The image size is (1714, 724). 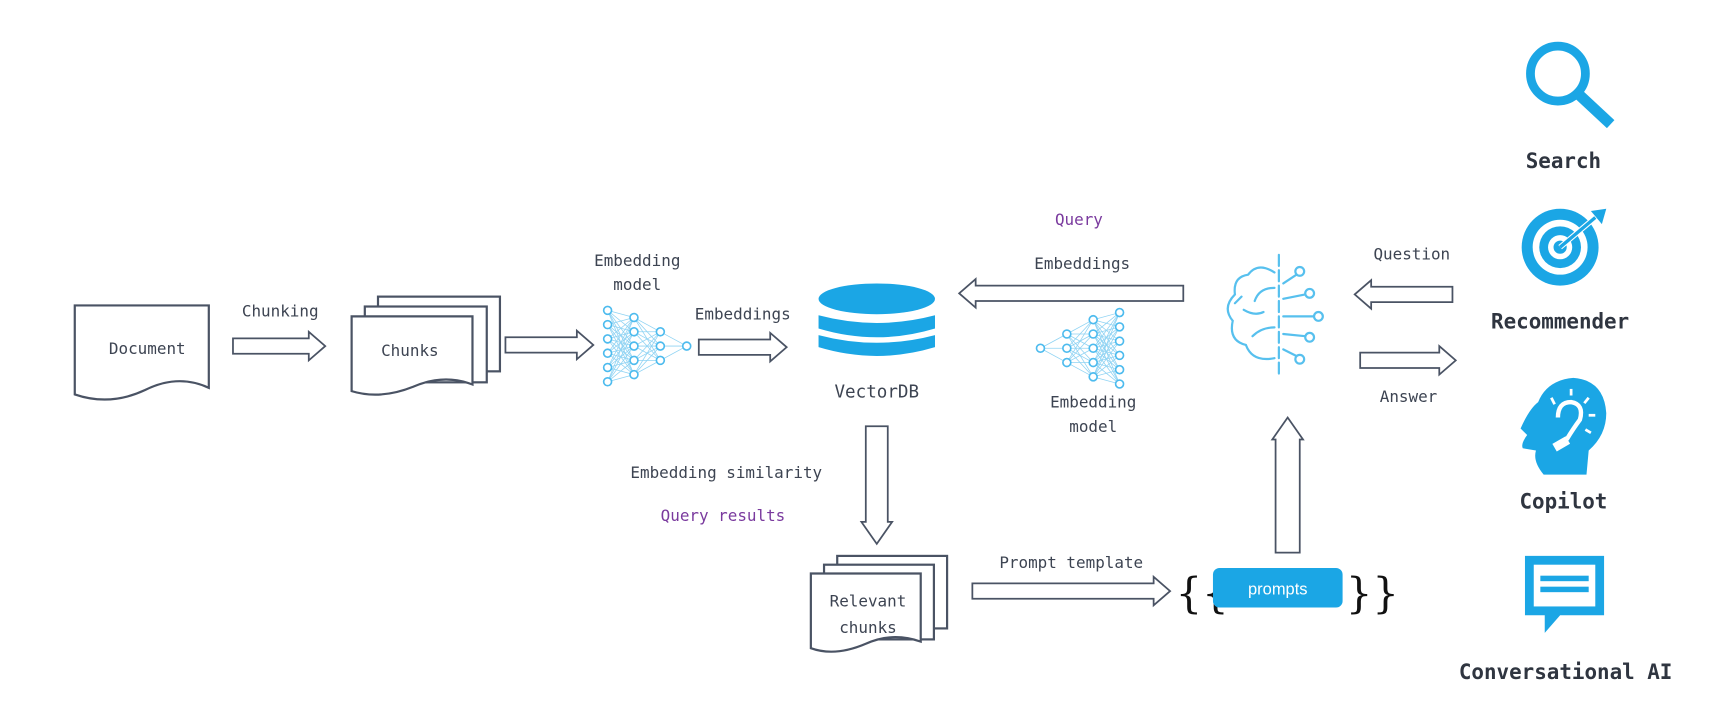 What do you see at coordinates (1570, 85) in the screenshot?
I see `search-icon` at bounding box center [1570, 85].